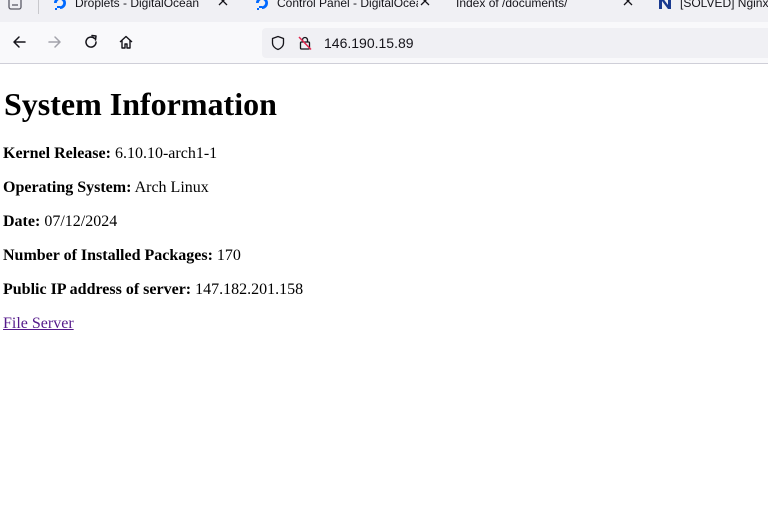  What do you see at coordinates (57, 153) in the screenshot?
I see `info-label: Kernel Release:` at bounding box center [57, 153].